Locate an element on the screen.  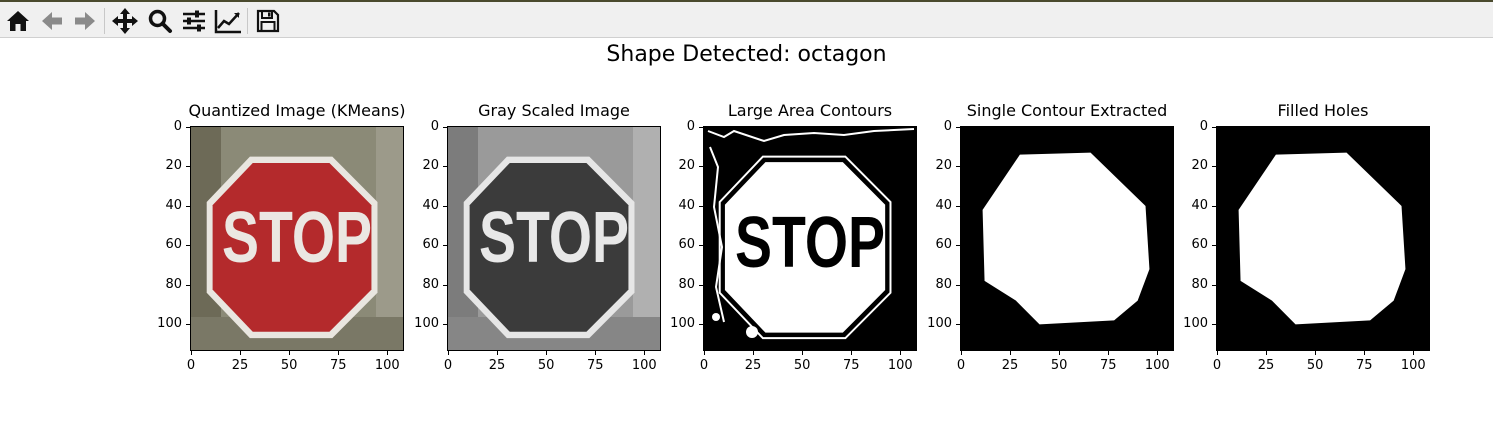
arrow-left-icon is located at coordinates (52, 21).